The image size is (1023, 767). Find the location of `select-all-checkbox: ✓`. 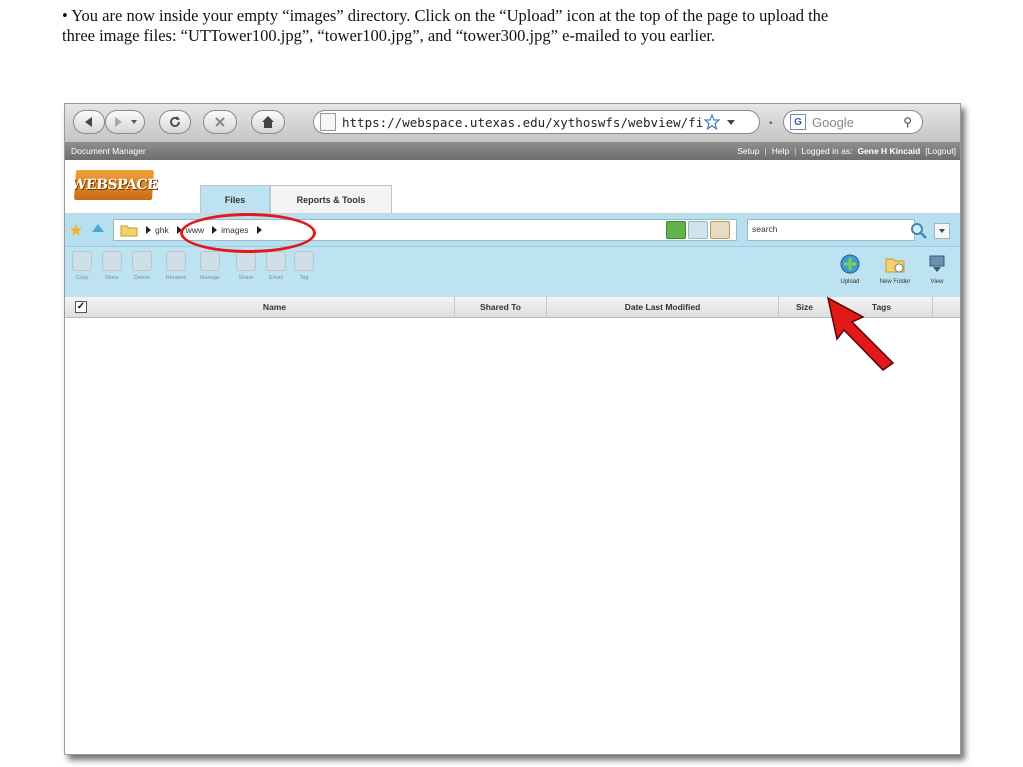

select-all-checkbox: ✓ is located at coordinates (81, 307).